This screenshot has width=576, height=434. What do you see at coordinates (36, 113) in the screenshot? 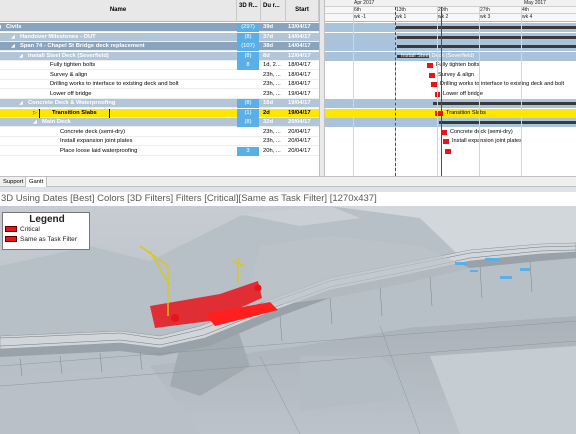
I see `expand-toggle-icon: ▷` at bounding box center [36, 113].